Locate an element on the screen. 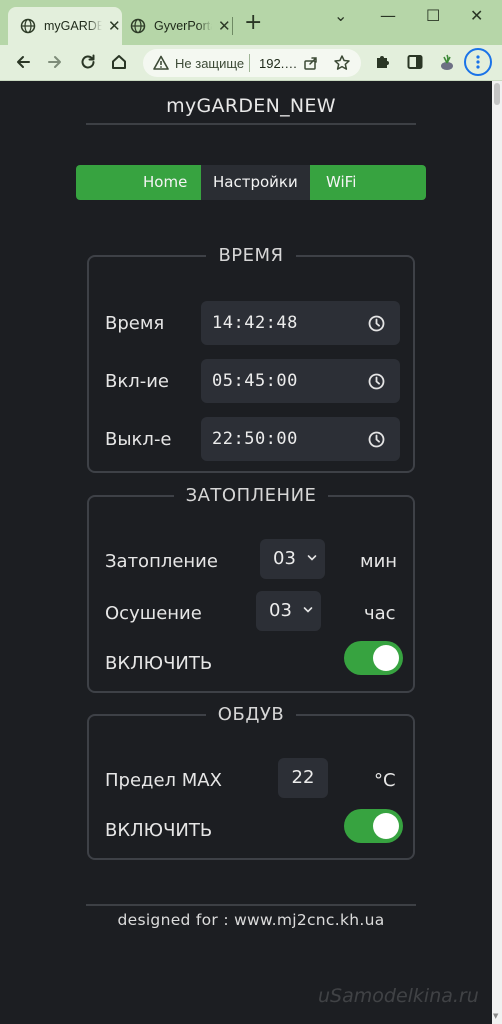 This screenshot has width=502, height=1024. url-text: 192.168.1.x is located at coordinates (279, 63).